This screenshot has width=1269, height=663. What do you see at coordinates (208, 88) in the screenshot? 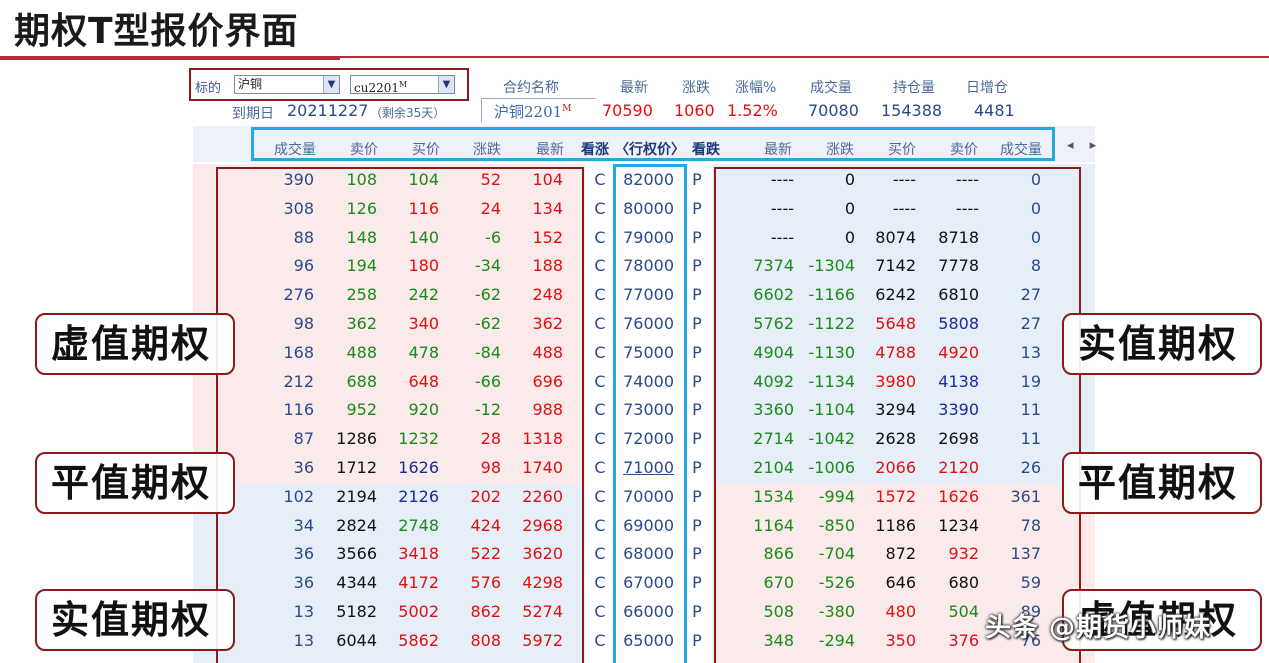
I see `underlying-label: 标的` at bounding box center [208, 88].